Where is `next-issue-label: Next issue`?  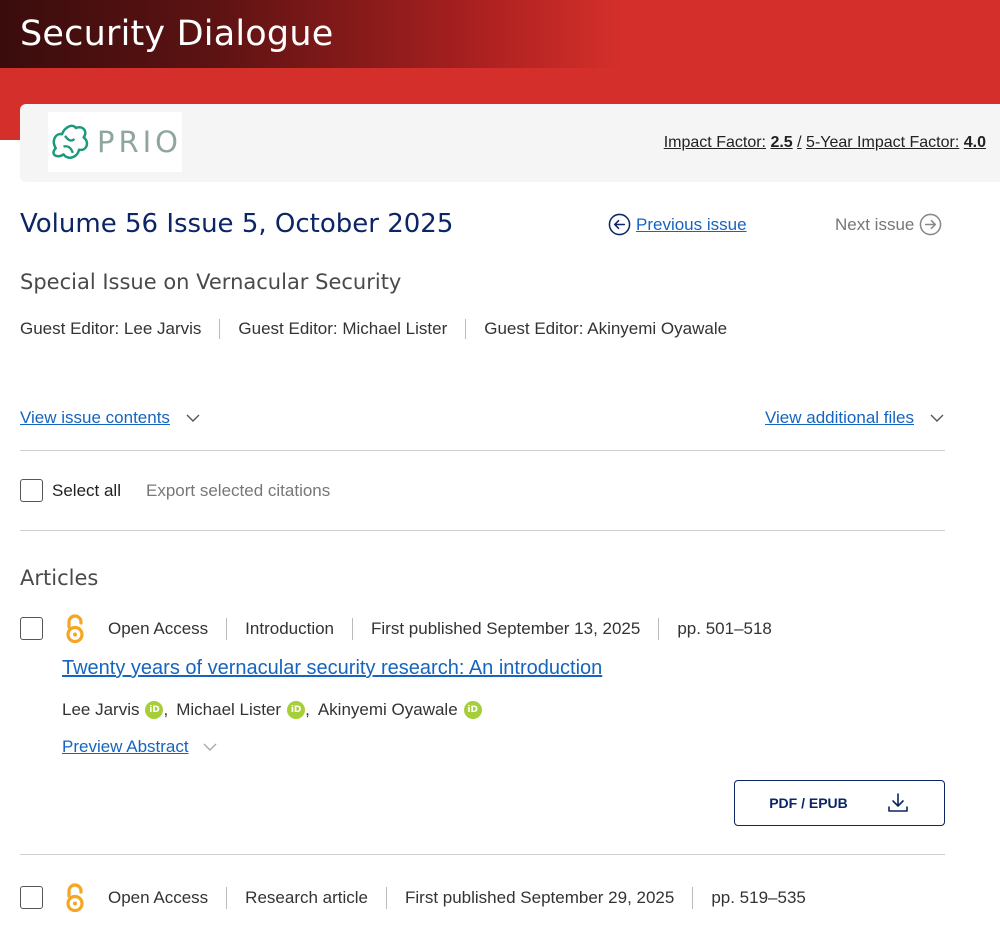
next-issue-label: Next issue is located at coordinates (875, 224).